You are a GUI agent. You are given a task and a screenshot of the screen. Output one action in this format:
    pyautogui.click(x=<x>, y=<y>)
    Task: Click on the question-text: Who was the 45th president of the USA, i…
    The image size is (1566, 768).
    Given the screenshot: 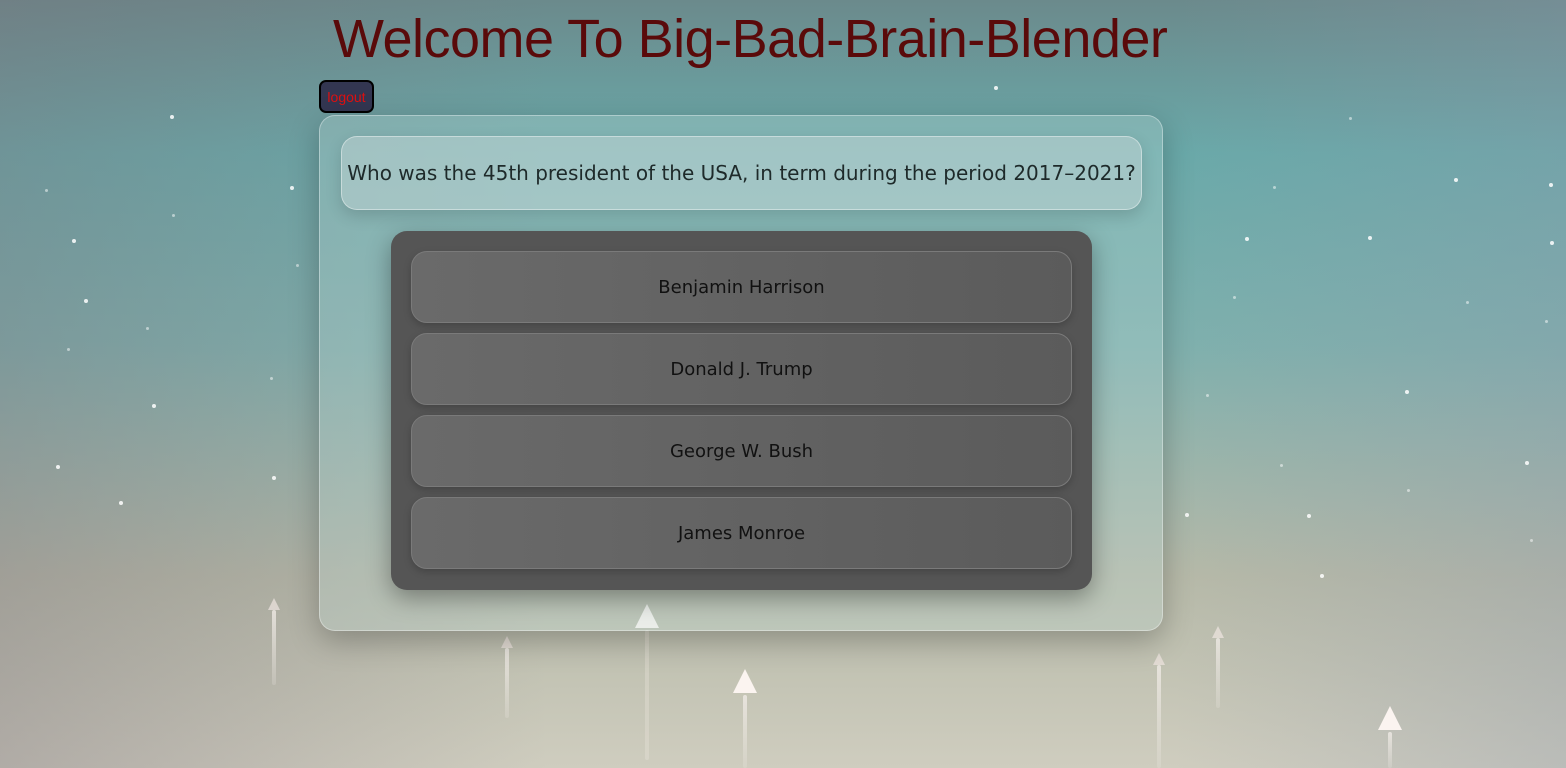 What is the action you would take?
    pyautogui.click(x=741, y=173)
    